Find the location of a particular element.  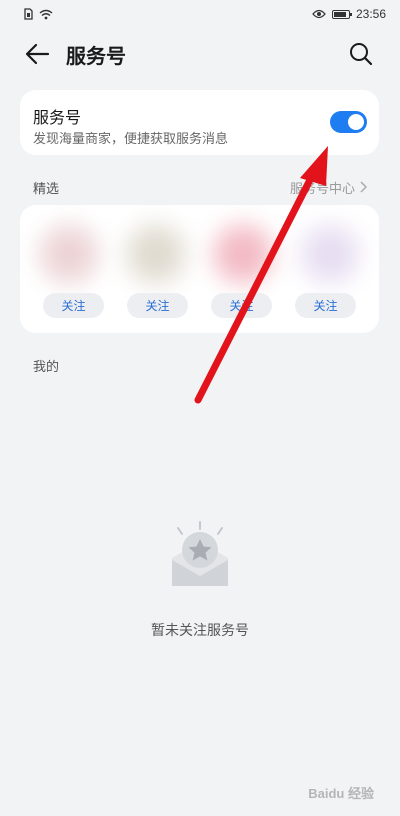

battery-icon is located at coordinates (341, 14).